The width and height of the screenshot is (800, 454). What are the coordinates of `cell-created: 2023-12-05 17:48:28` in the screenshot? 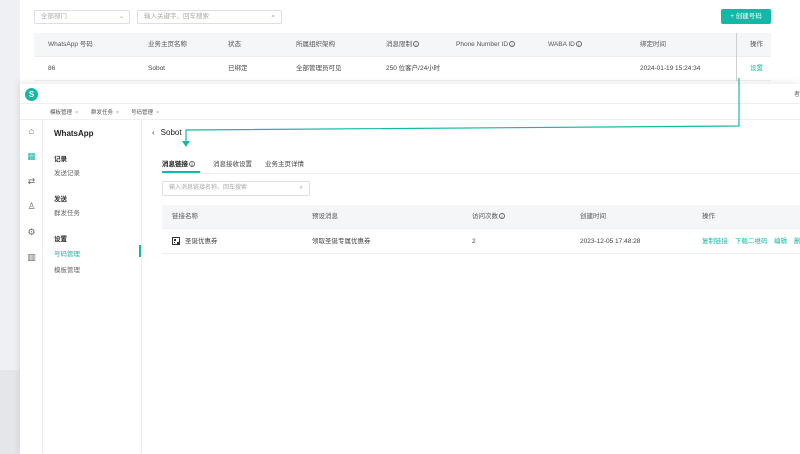 It's located at (610, 241).